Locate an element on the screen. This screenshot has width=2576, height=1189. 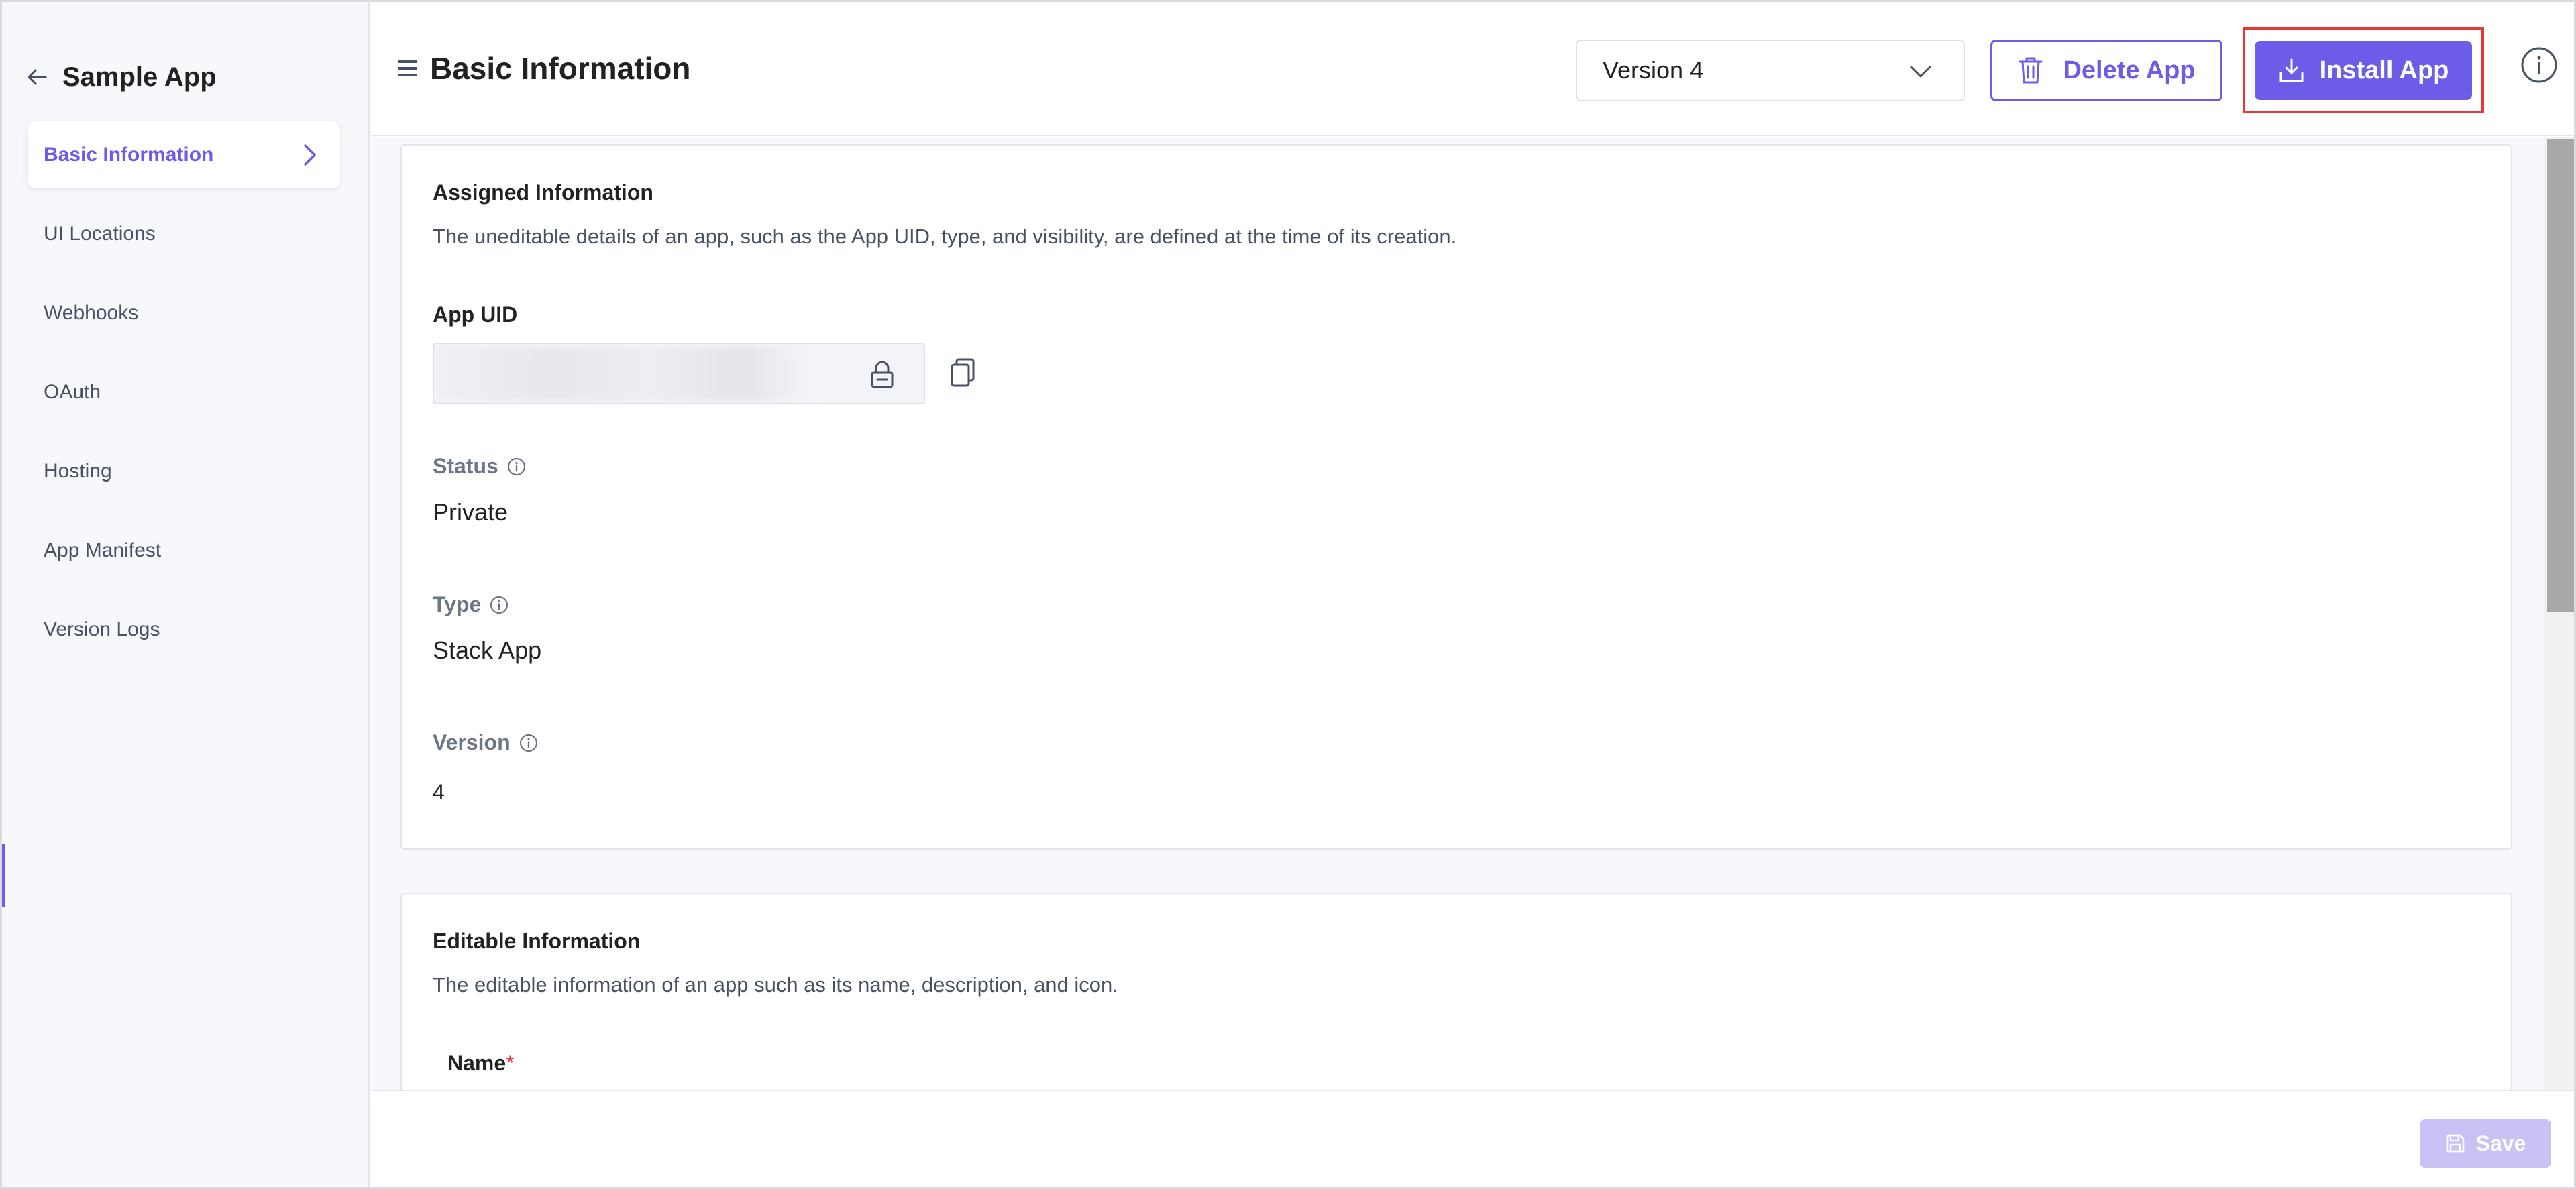
save-button: Save is located at coordinates (2485, 1143).